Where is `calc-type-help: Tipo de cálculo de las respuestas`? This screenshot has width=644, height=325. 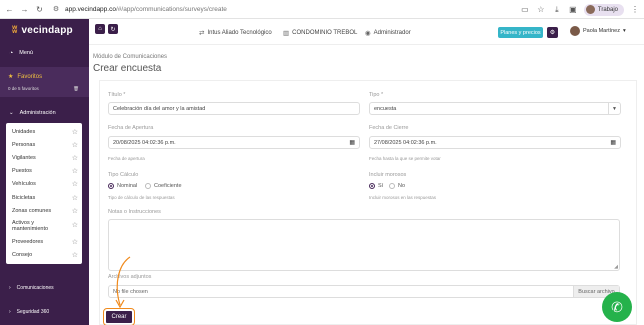 calc-type-help: Tipo de cálculo de las respuestas is located at coordinates (141, 197).